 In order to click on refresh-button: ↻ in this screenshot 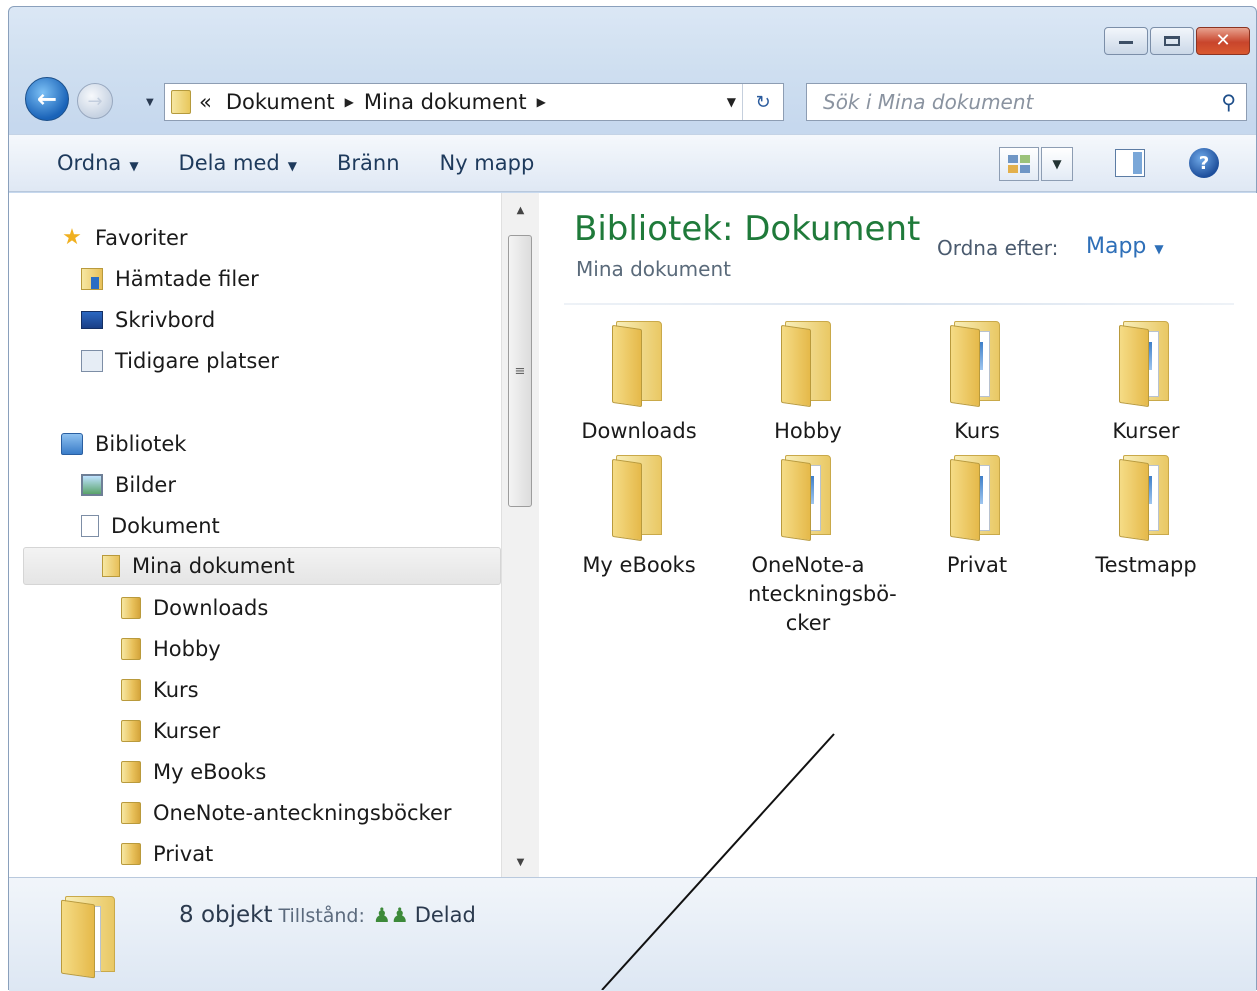, I will do `click(762, 102)`.